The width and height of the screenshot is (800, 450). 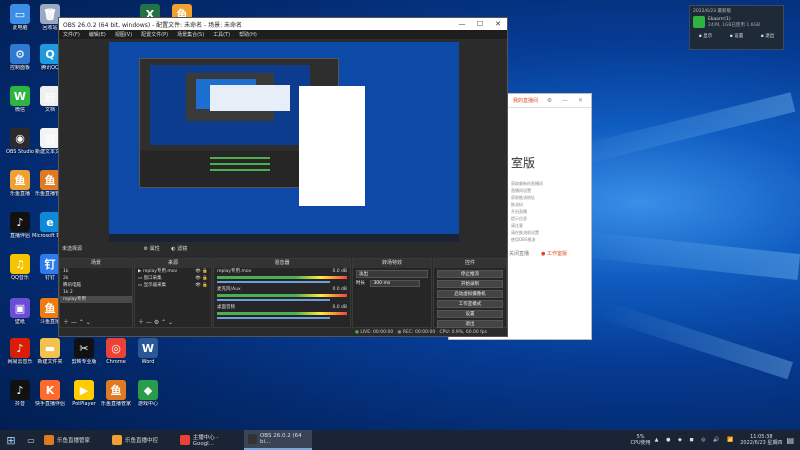 What do you see at coordinates (705, 36) in the screenshot?
I see `notif-action: ▪ 显示` at bounding box center [705, 36].